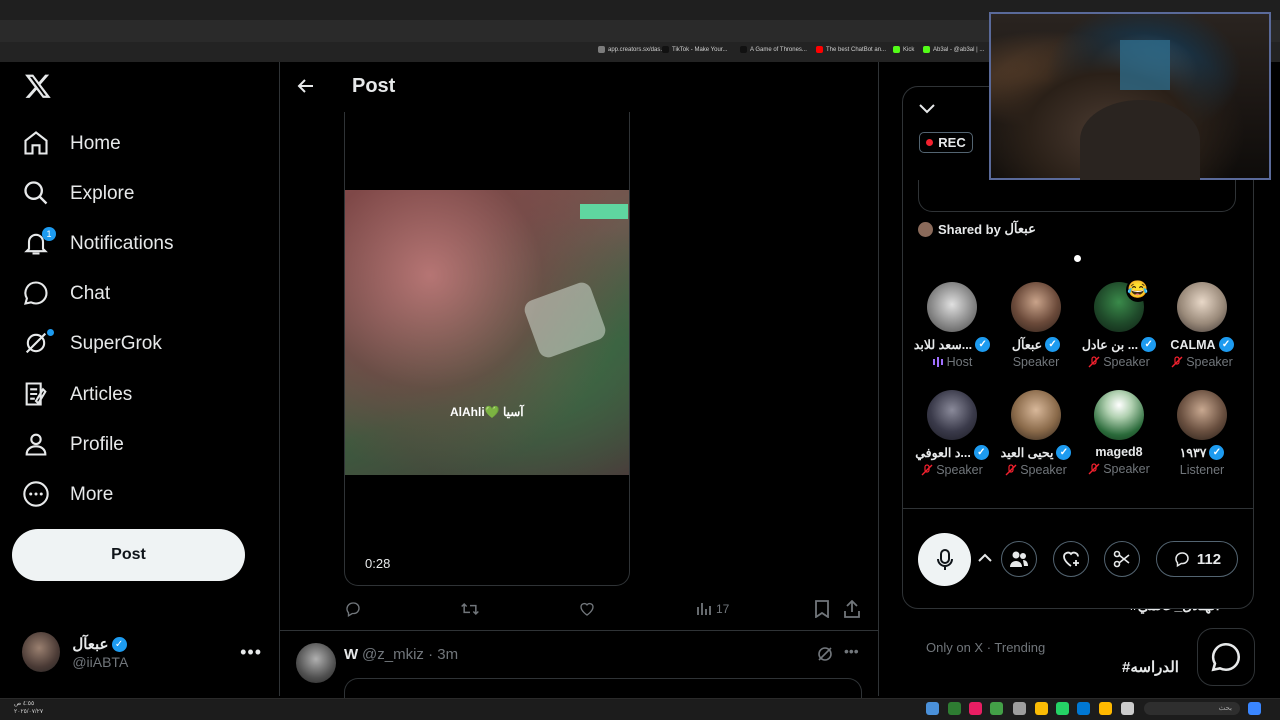  I want to click on clock-time: ٤:٥٥ ص, so click(24, 704).